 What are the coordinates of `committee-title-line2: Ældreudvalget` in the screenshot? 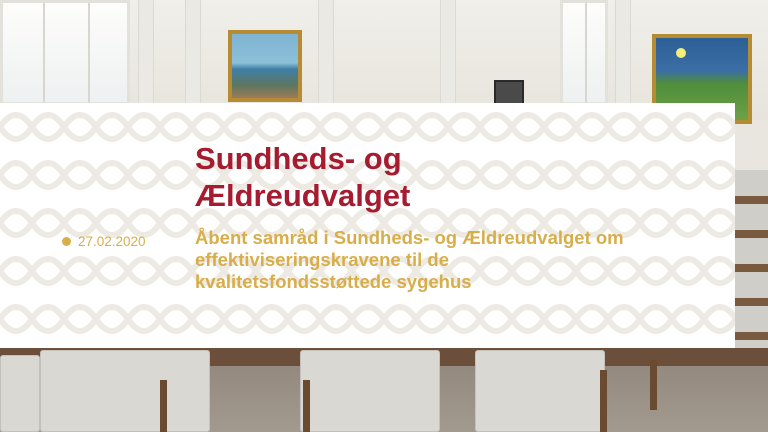 It's located at (303, 195).